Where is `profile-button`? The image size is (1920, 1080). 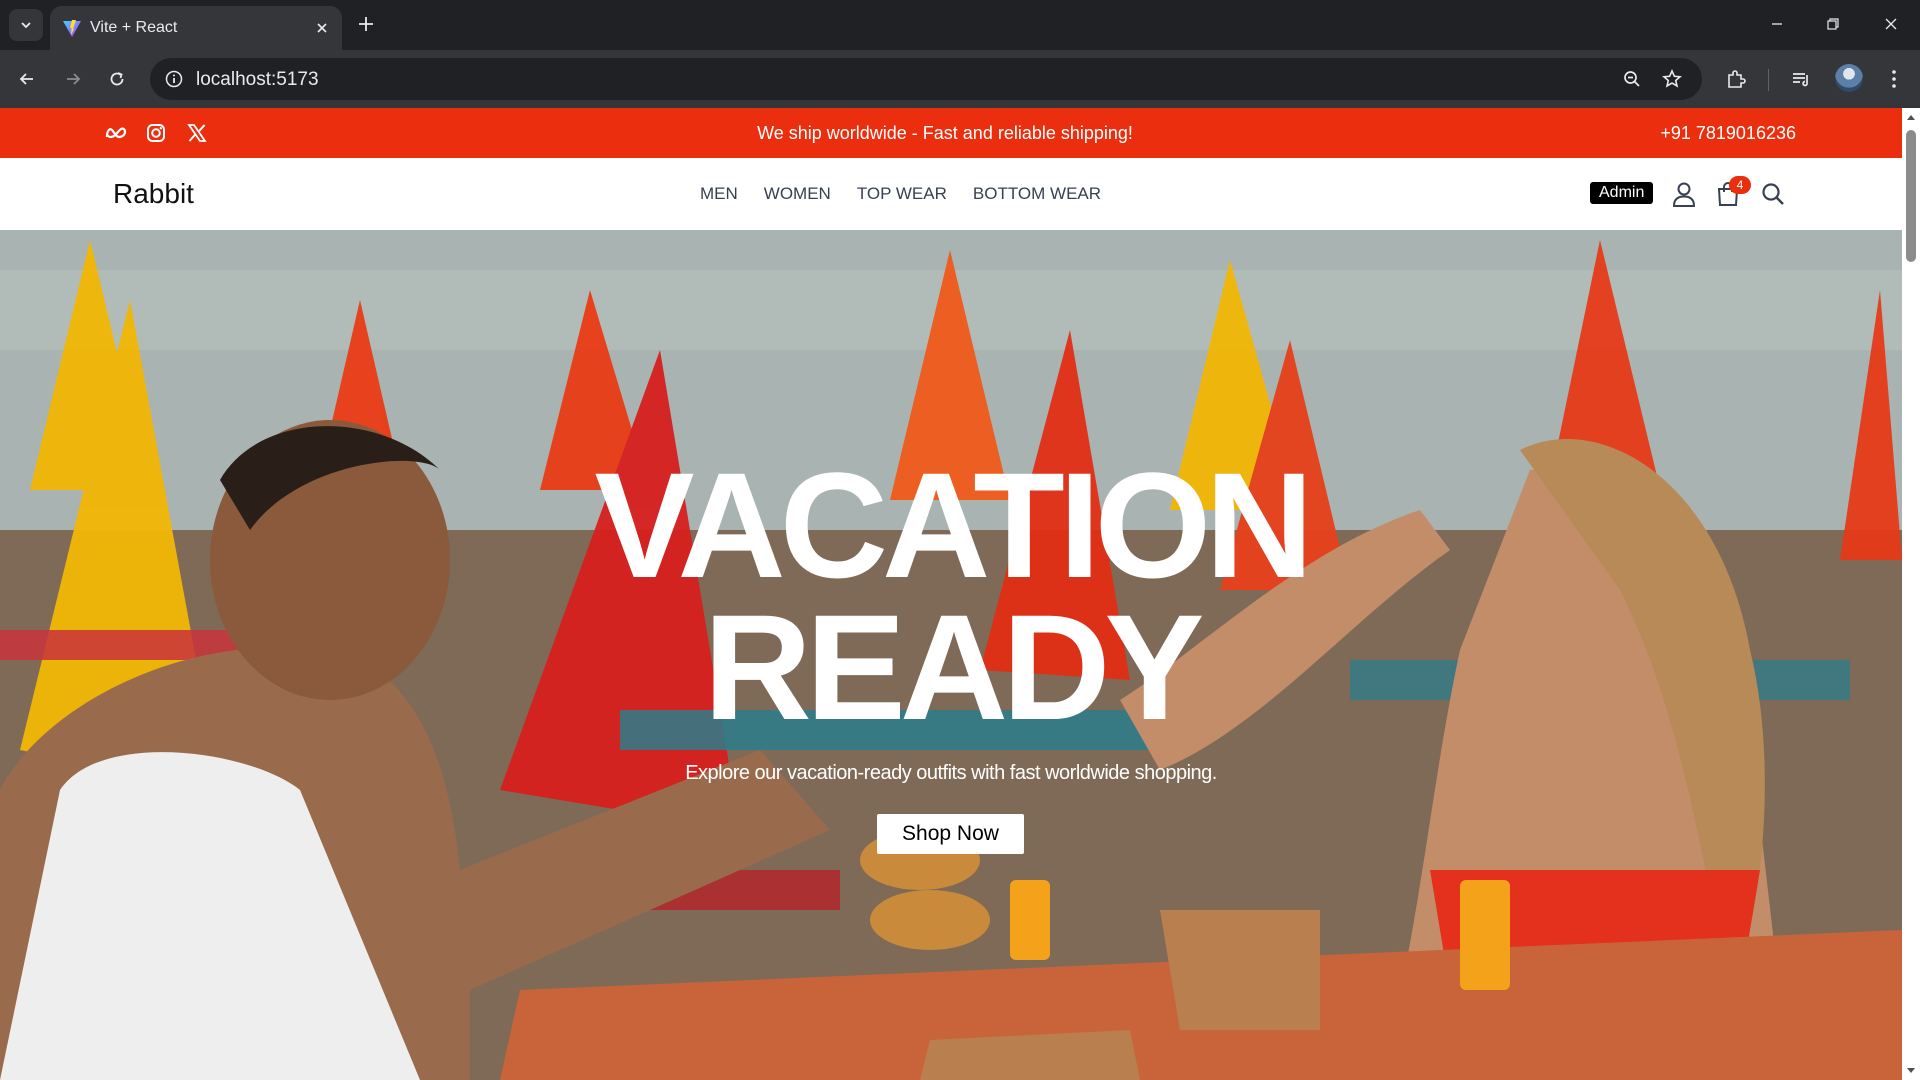 profile-button is located at coordinates (1684, 194).